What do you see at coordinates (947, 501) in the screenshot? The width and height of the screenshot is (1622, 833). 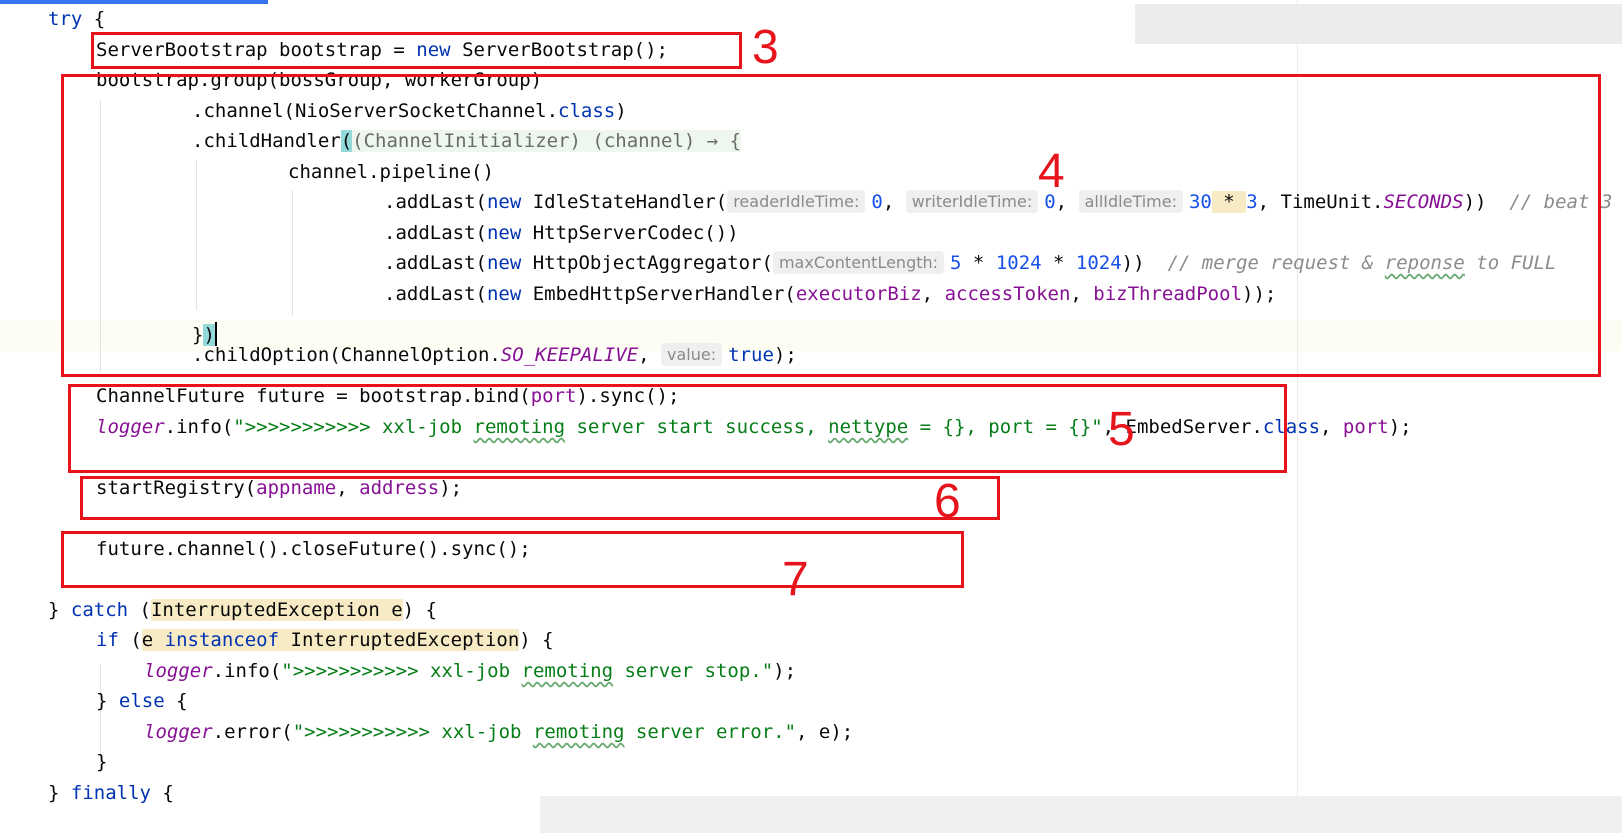 I see `annotation-label-6: 6` at bounding box center [947, 501].